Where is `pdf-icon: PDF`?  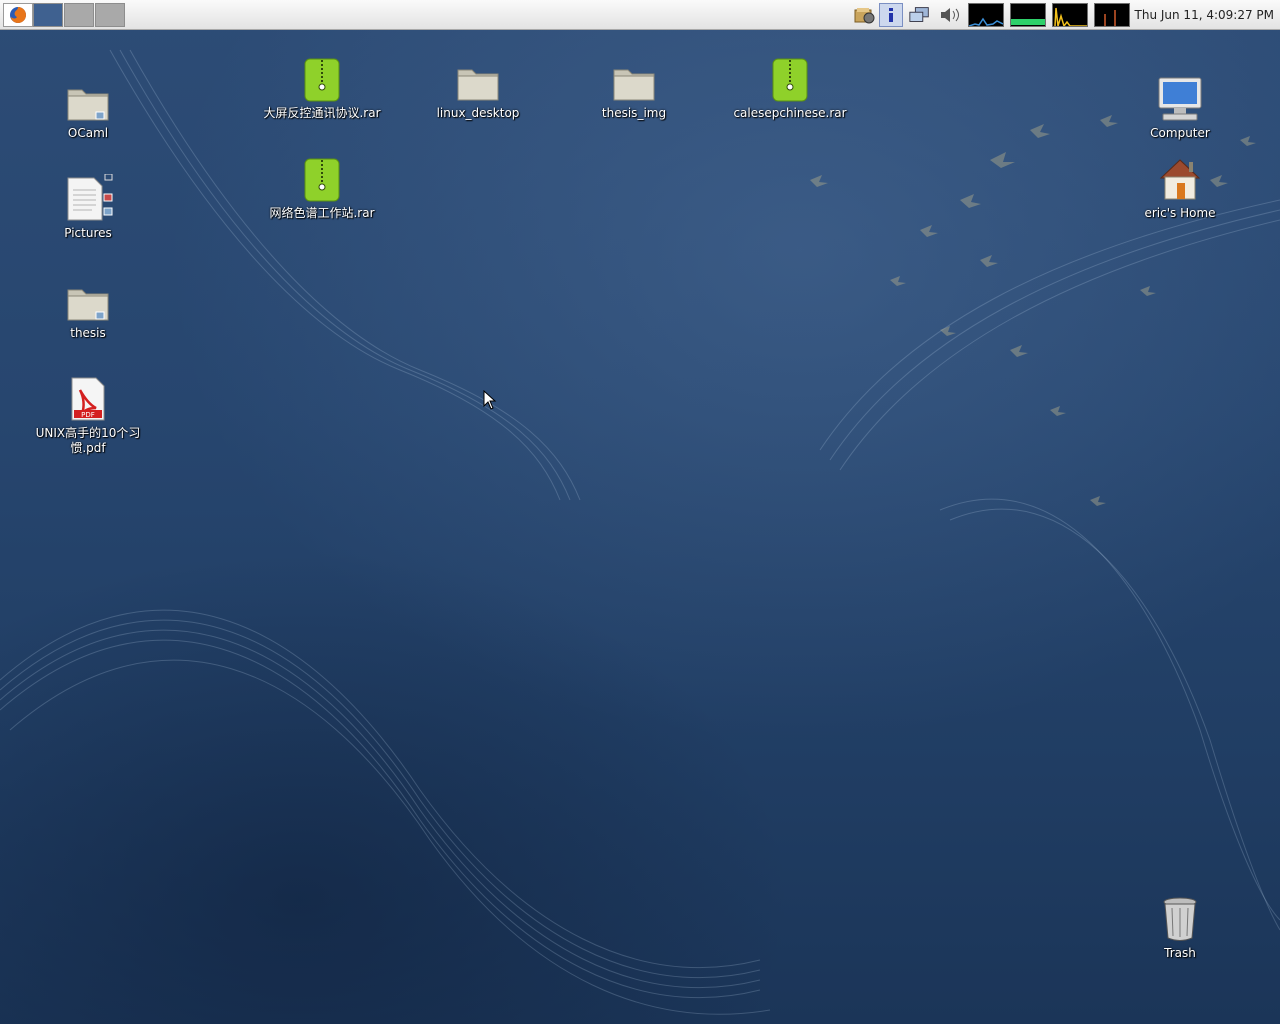 pdf-icon: PDF is located at coordinates (88, 399).